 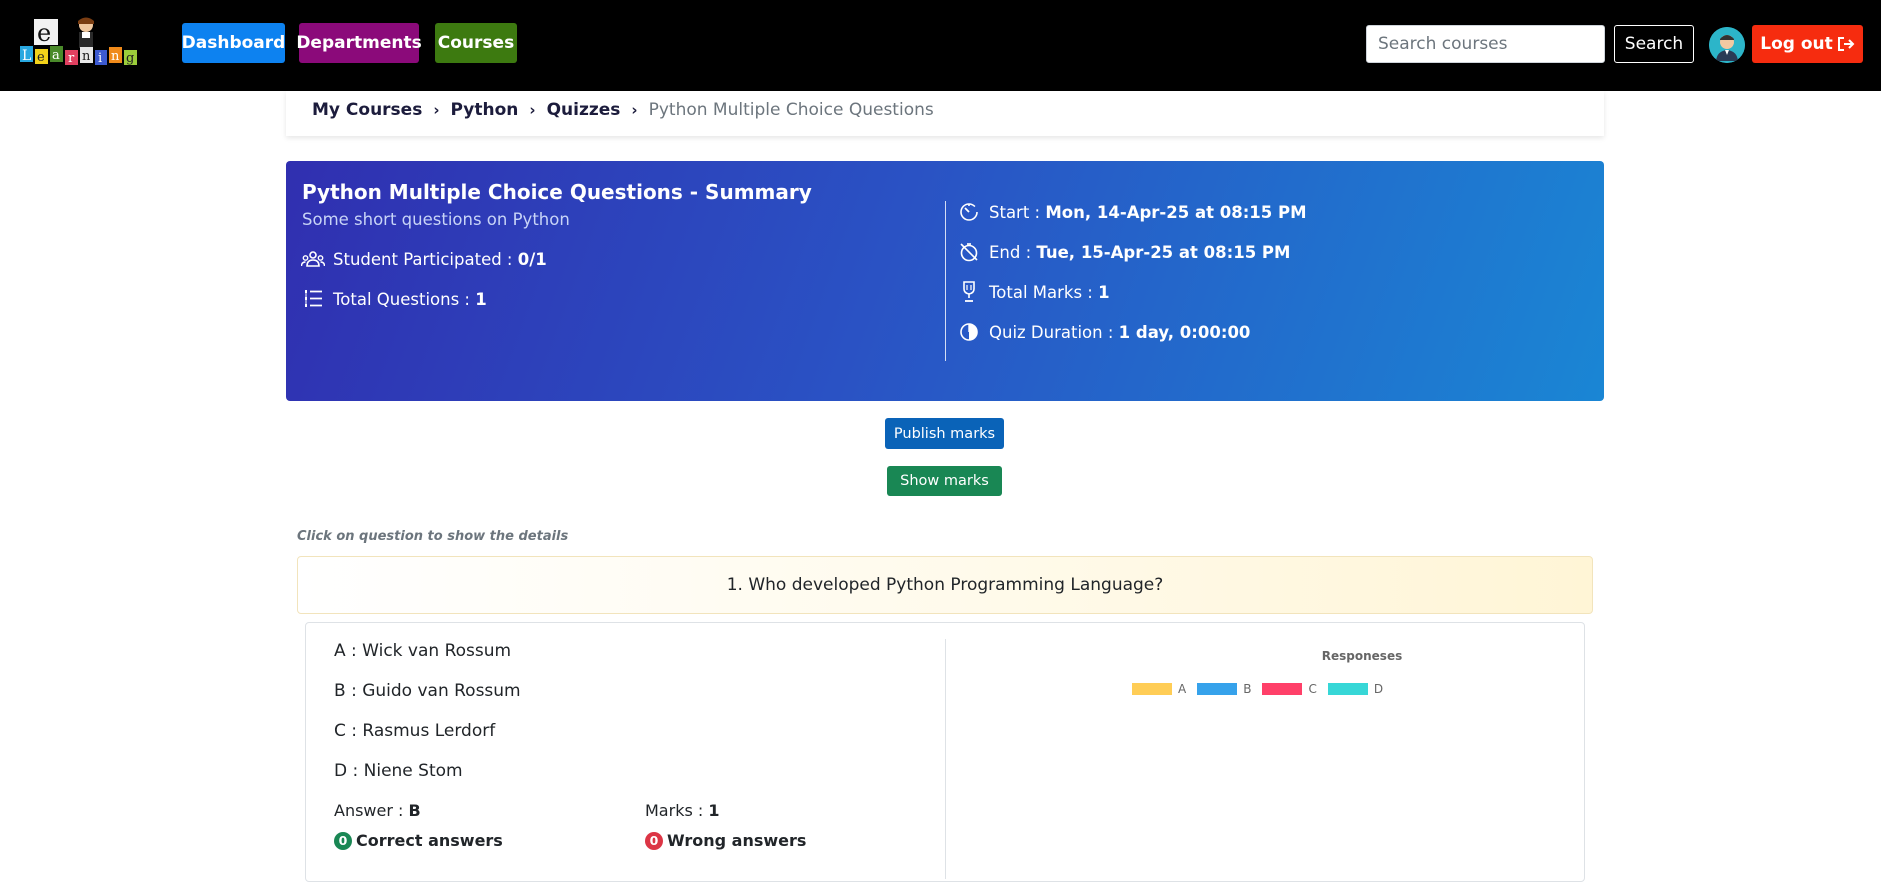 I want to click on quiz-end: End : Tue, 15-Apr-25 at 08:15 PM, so click(x=1123, y=252).